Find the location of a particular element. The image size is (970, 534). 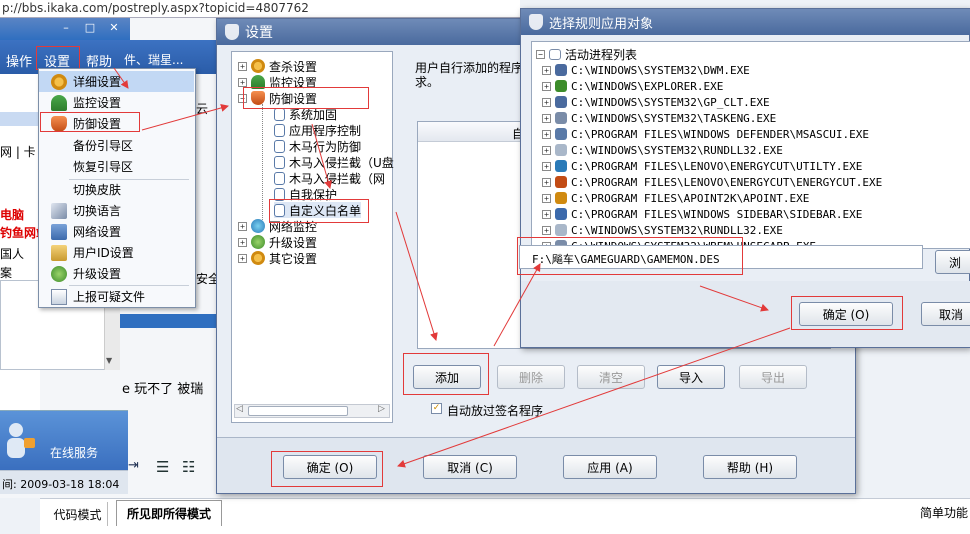

arrow-whitelist-to-add is located at coordinates (416, 276).